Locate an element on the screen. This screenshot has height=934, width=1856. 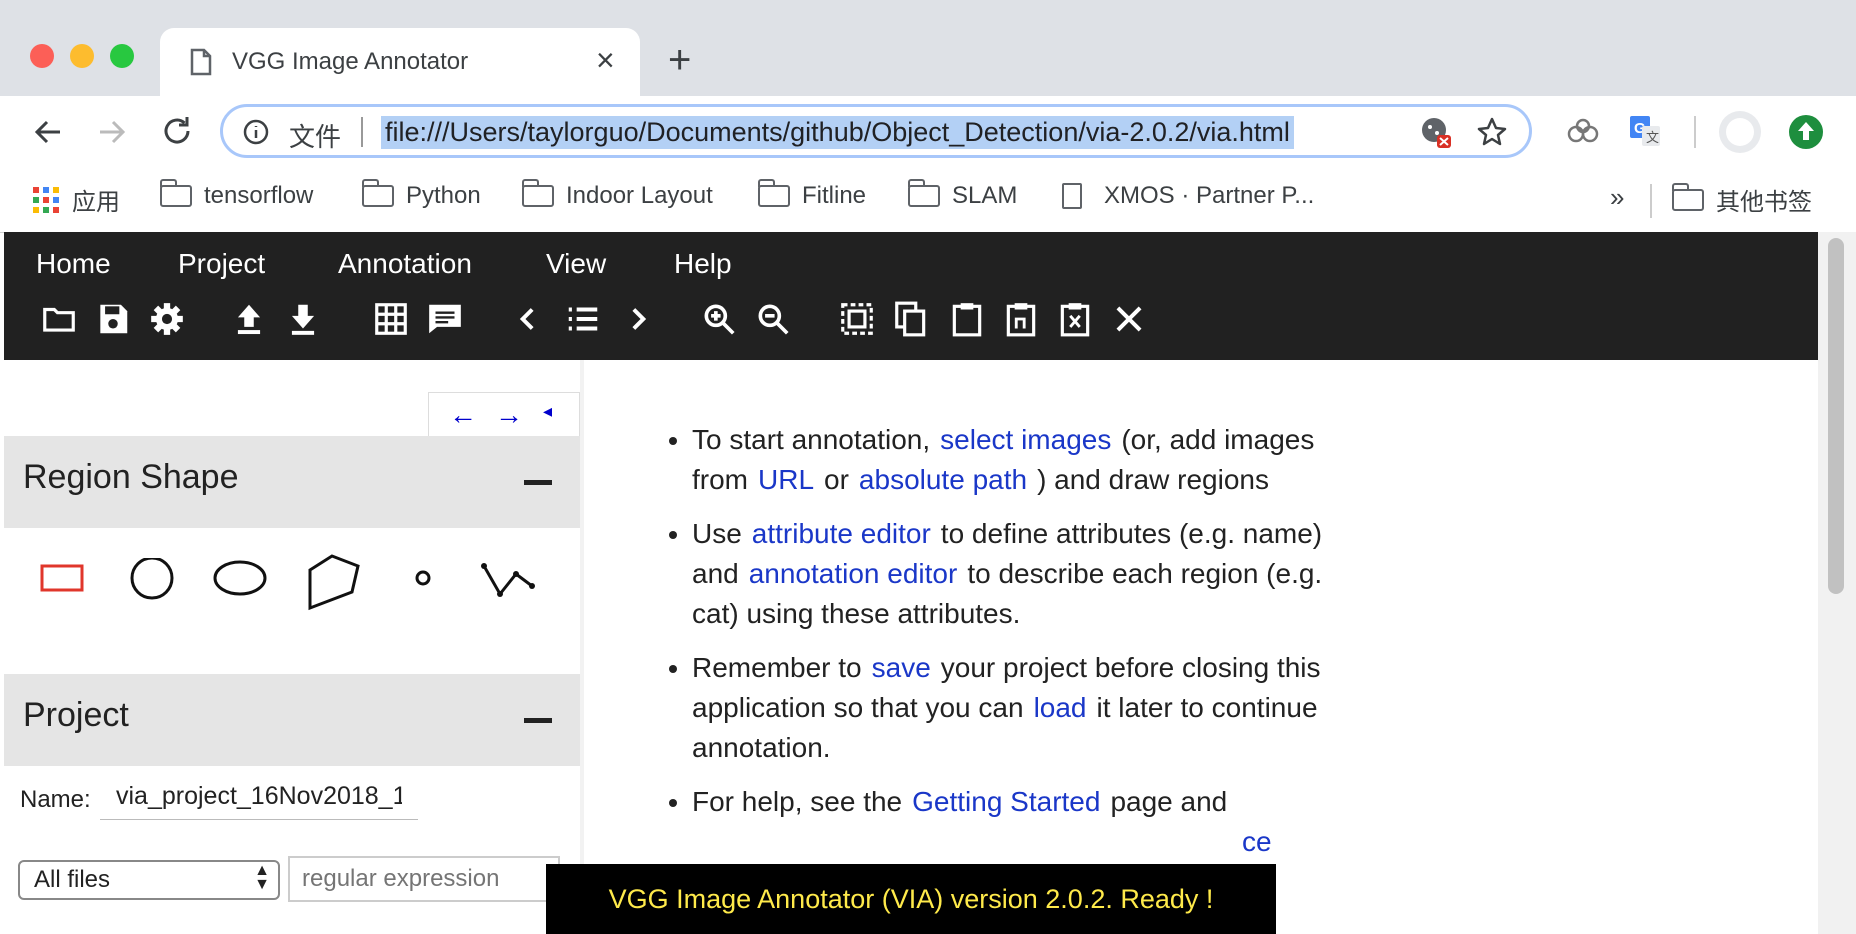
zoom-out-icon is located at coordinates (773, 319).